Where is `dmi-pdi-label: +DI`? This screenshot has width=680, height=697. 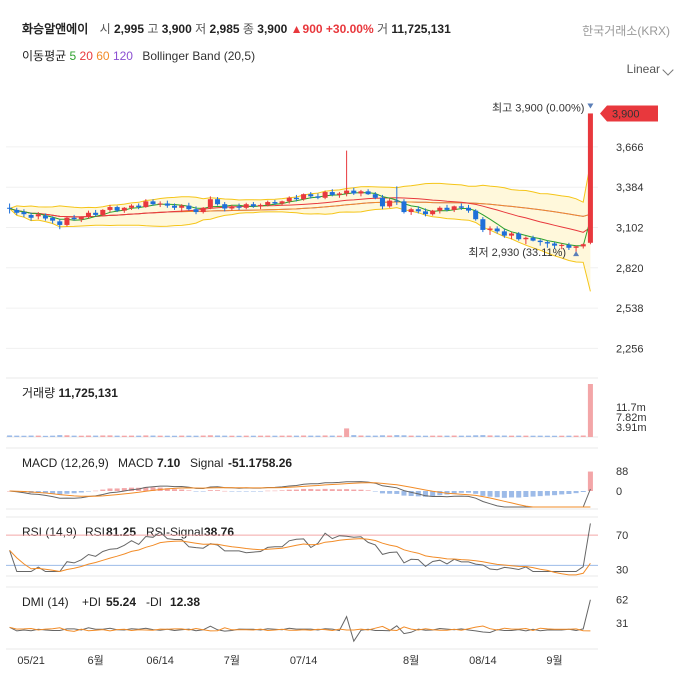
dmi-pdi-label: +DI is located at coordinates (91, 602).